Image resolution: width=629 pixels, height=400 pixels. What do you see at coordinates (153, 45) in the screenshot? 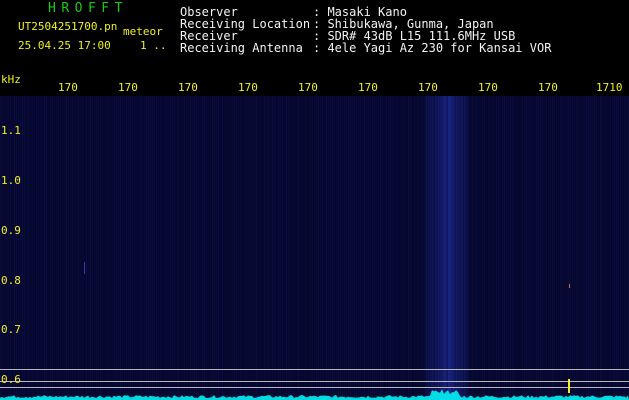
I see `count-label: 1 ..` at bounding box center [153, 45].